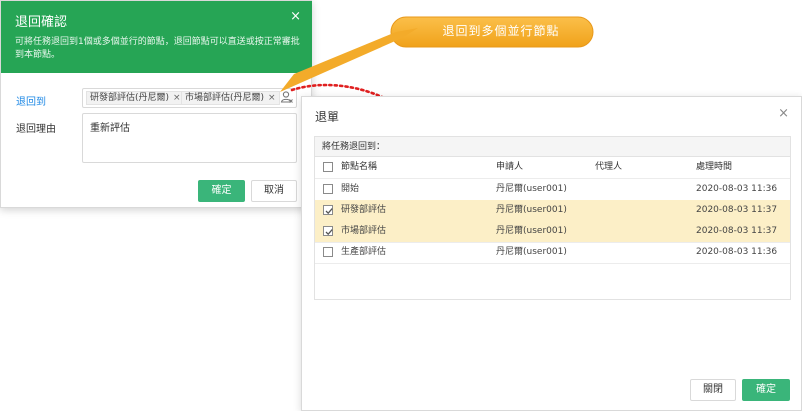 This screenshot has width=802, height=411. What do you see at coordinates (31, 102) in the screenshot?
I see `return-to-label: 退回到` at bounding box center [31, 102].